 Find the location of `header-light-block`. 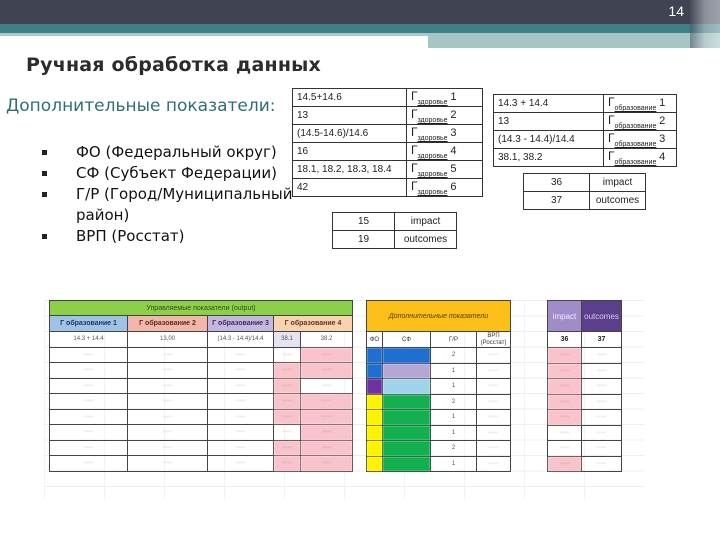

header-light-block is located at coordinates (574, 40).